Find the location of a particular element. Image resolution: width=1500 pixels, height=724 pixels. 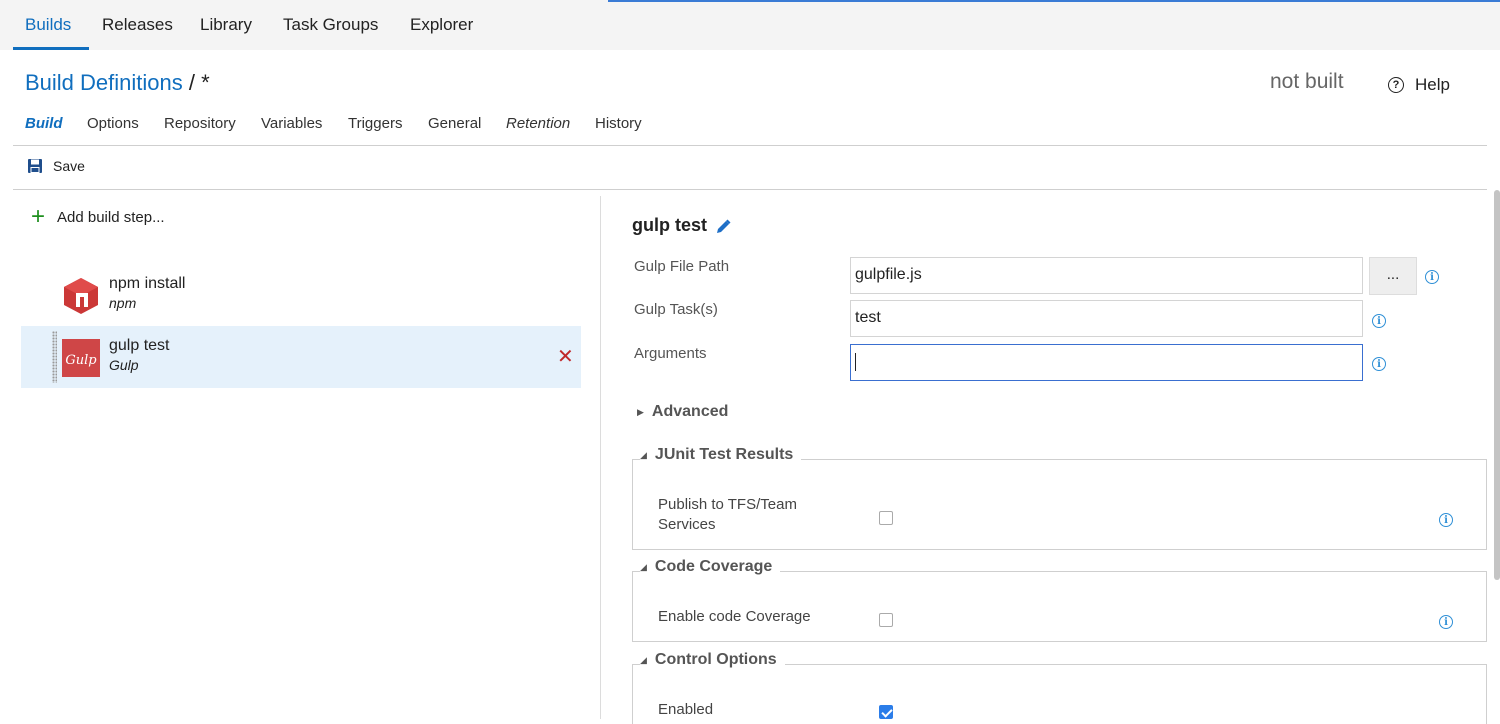

drag-handle is located at coordinates (54, 357).